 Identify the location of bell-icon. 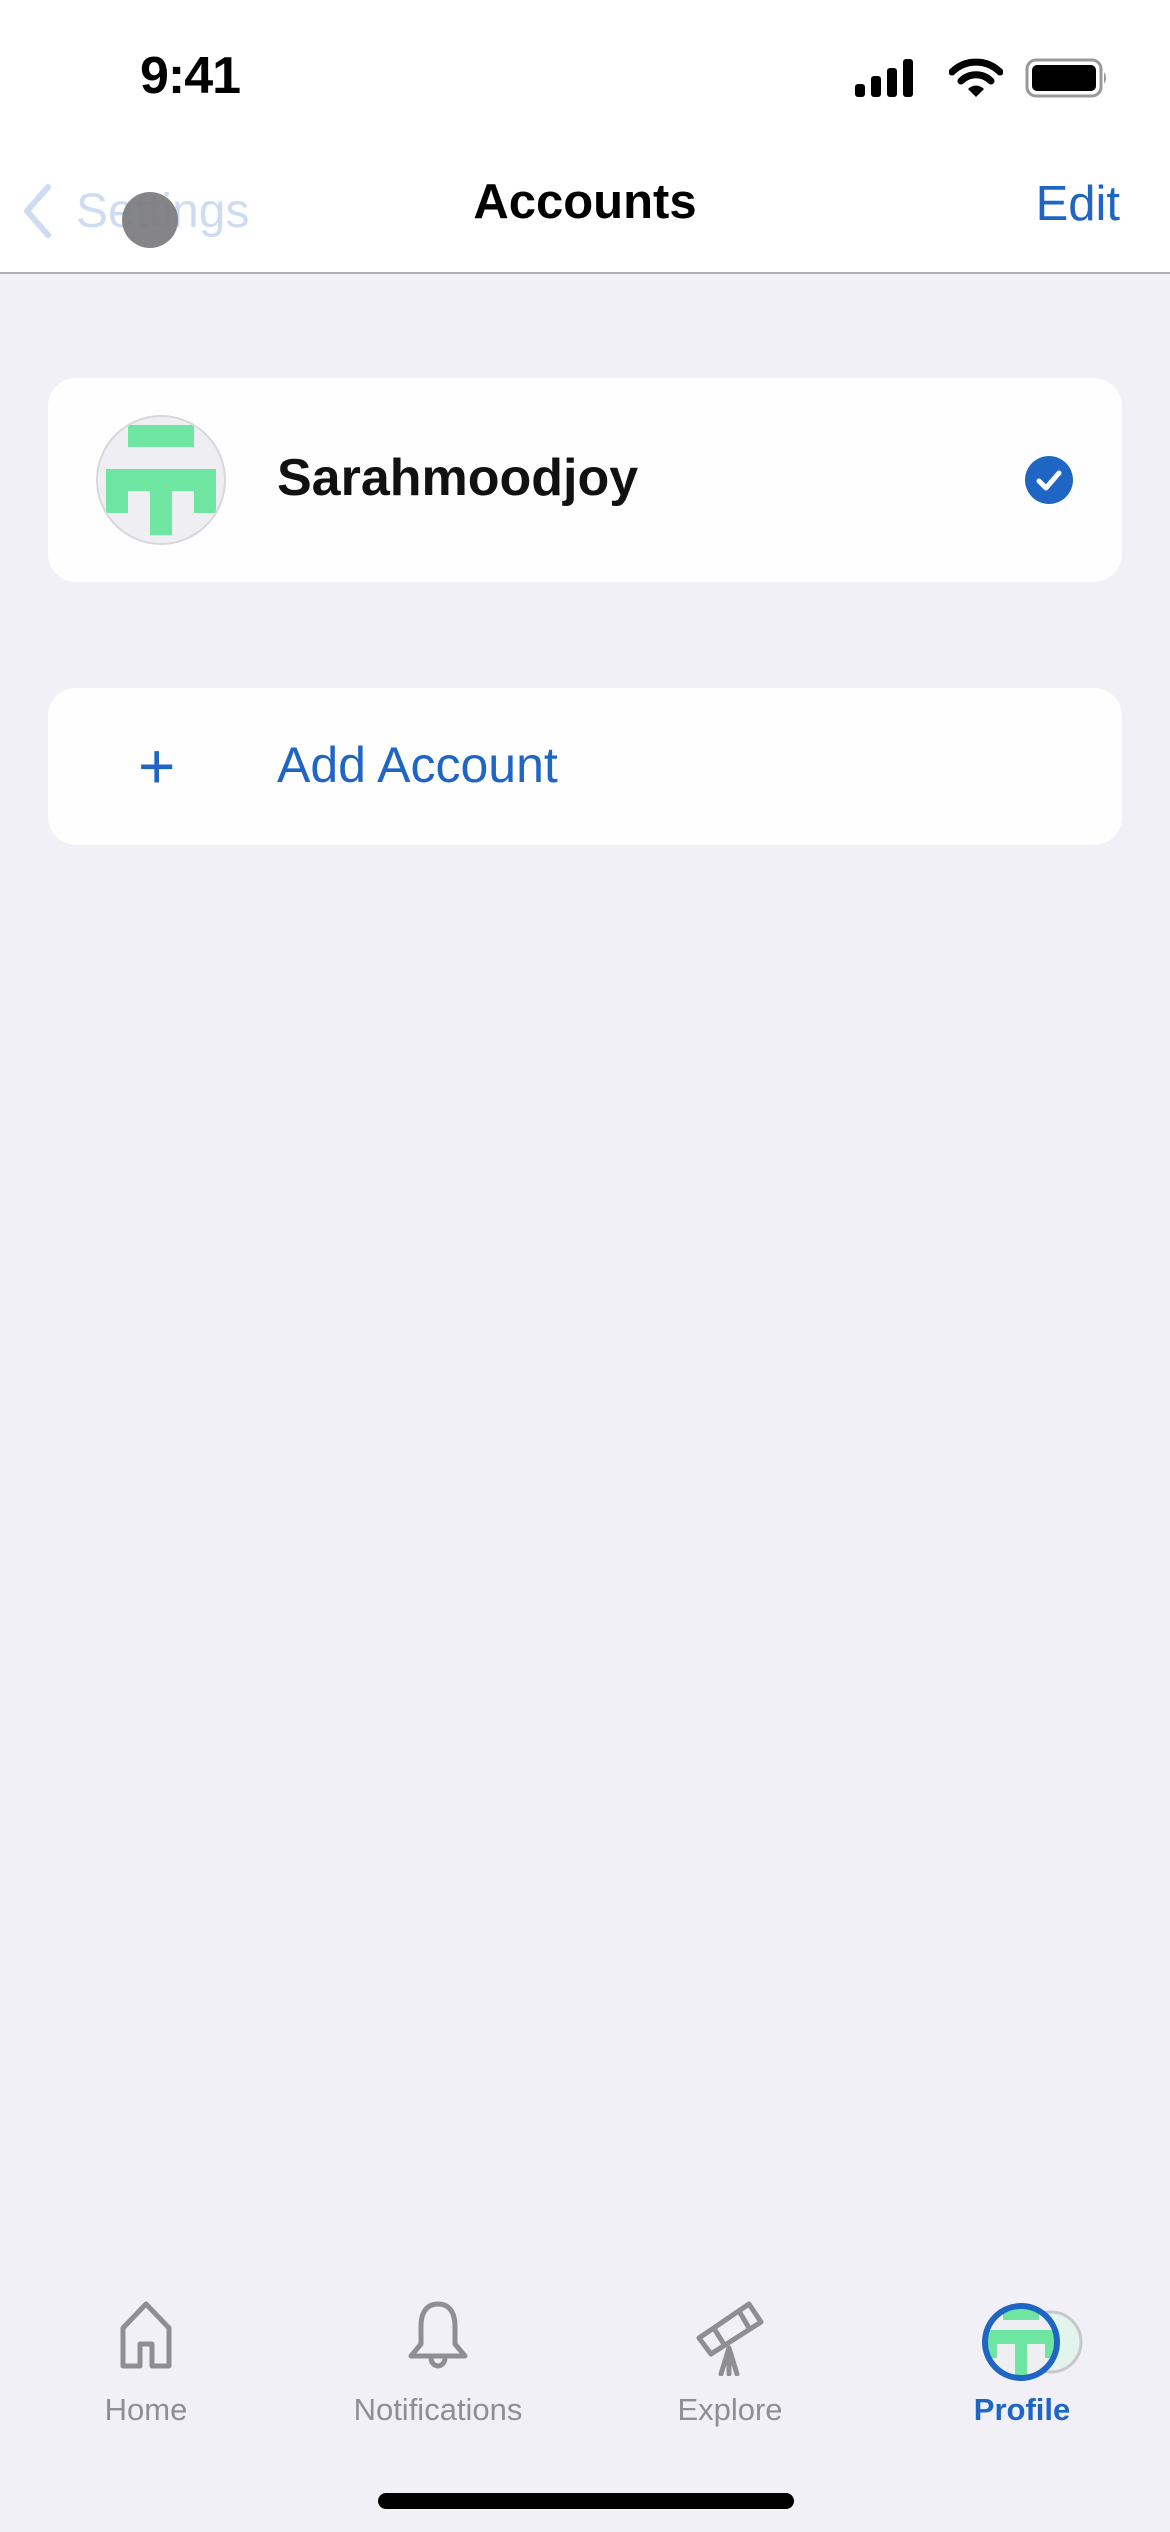
(438, 2335).